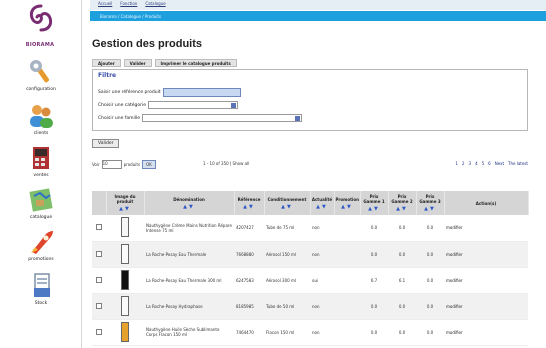  I want to click on chevron-down-icon, so click(298, 118).